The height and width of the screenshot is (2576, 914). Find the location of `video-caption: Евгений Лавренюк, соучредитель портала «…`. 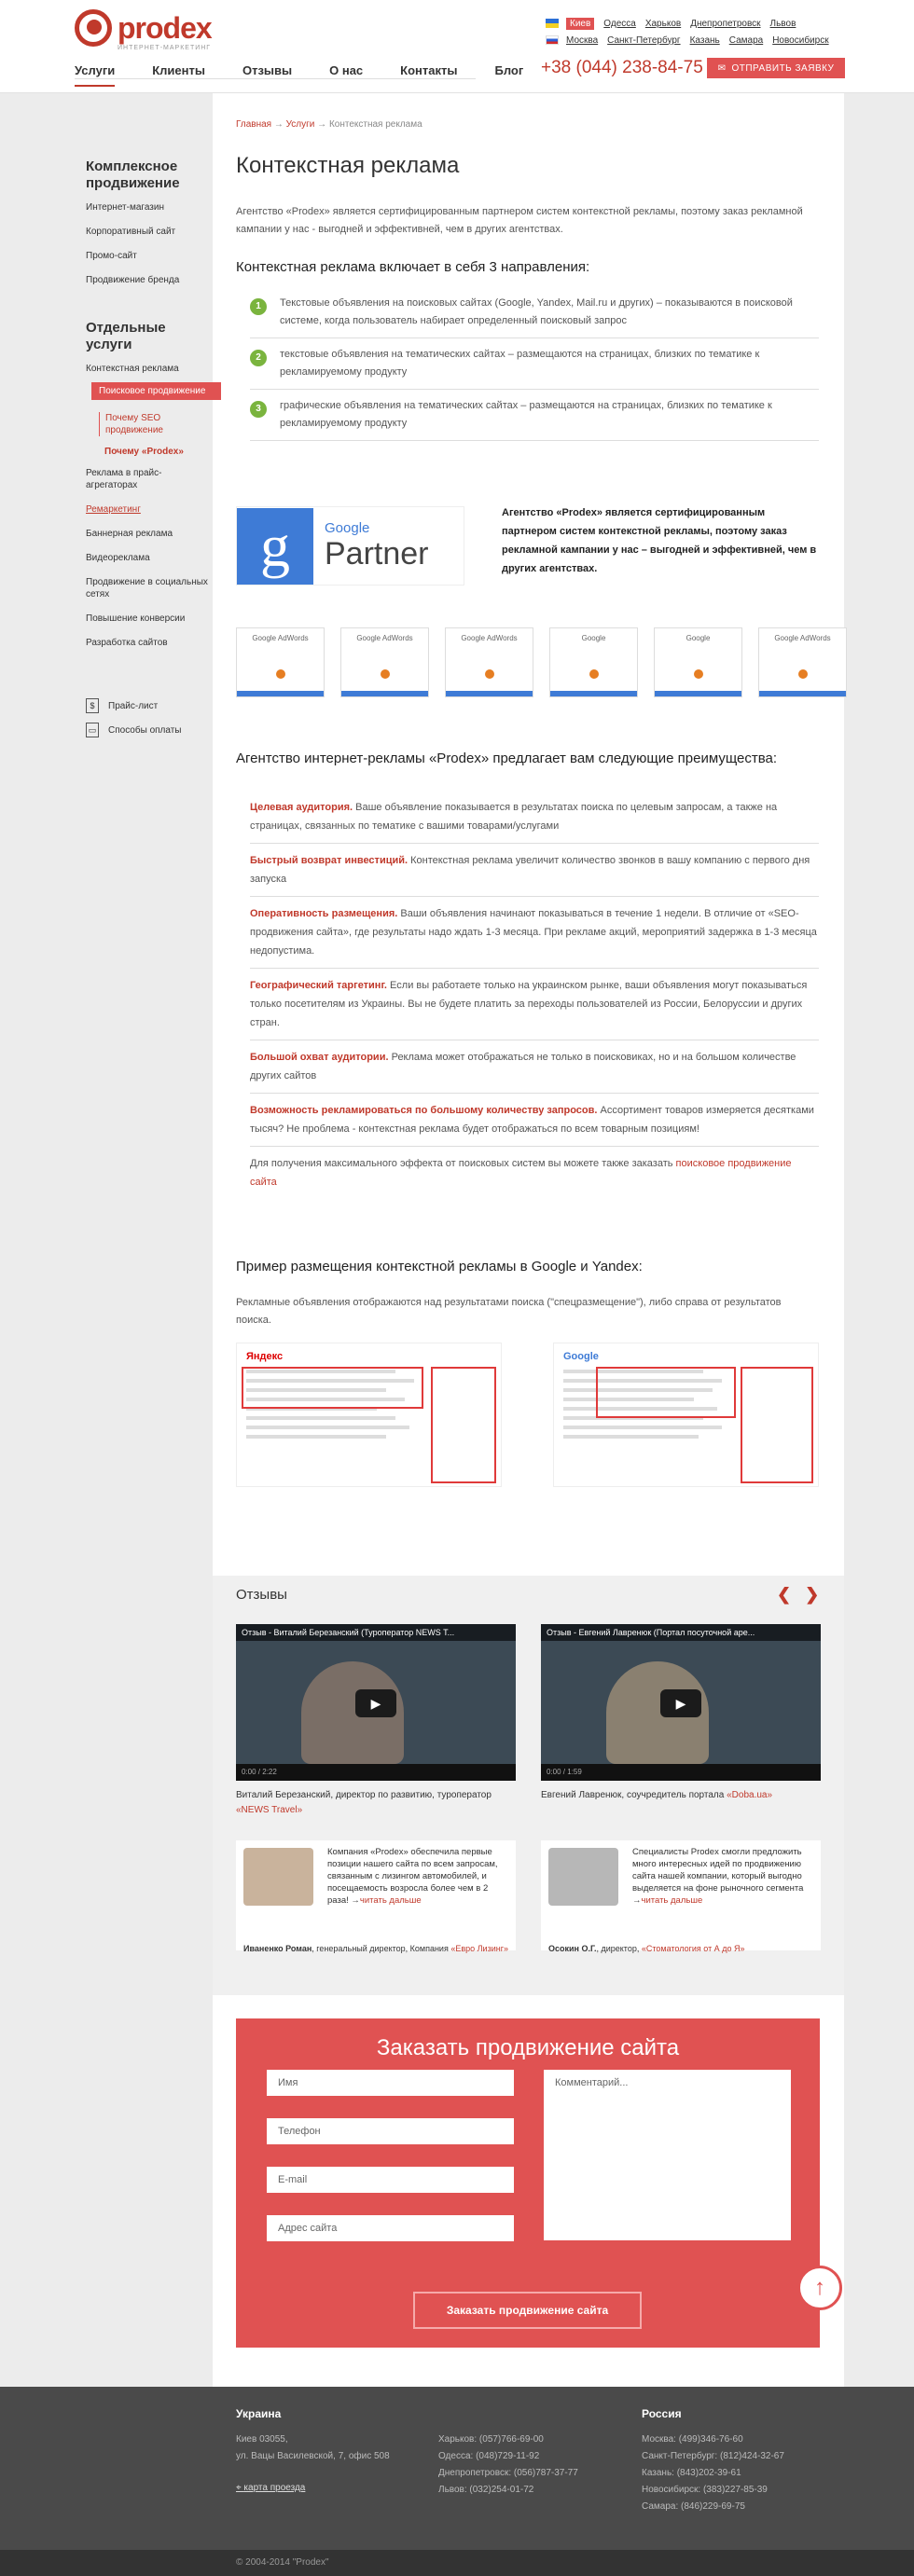

video-caption: Евгений Лавренюк, соучредитель портала «… is located at coordinates (681, 1795).